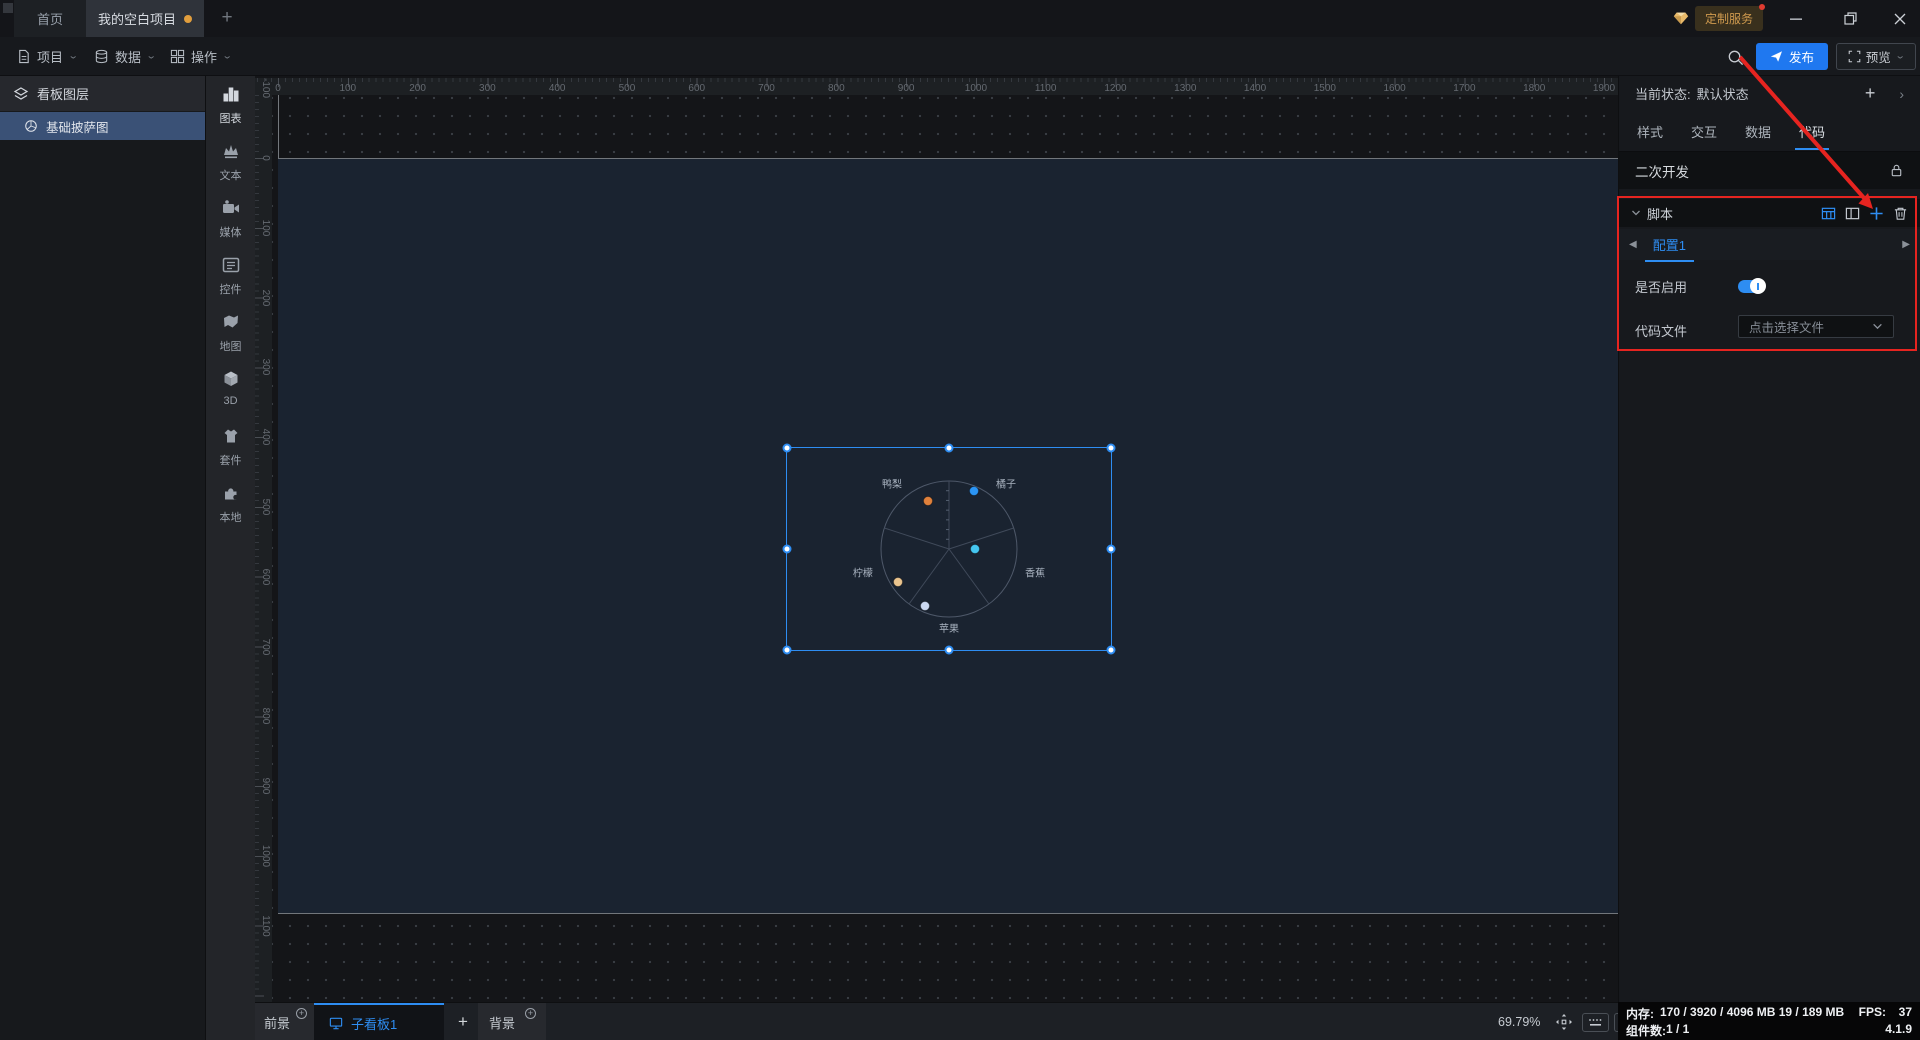  I want to click on minimize-icon, so click(1796, 19).